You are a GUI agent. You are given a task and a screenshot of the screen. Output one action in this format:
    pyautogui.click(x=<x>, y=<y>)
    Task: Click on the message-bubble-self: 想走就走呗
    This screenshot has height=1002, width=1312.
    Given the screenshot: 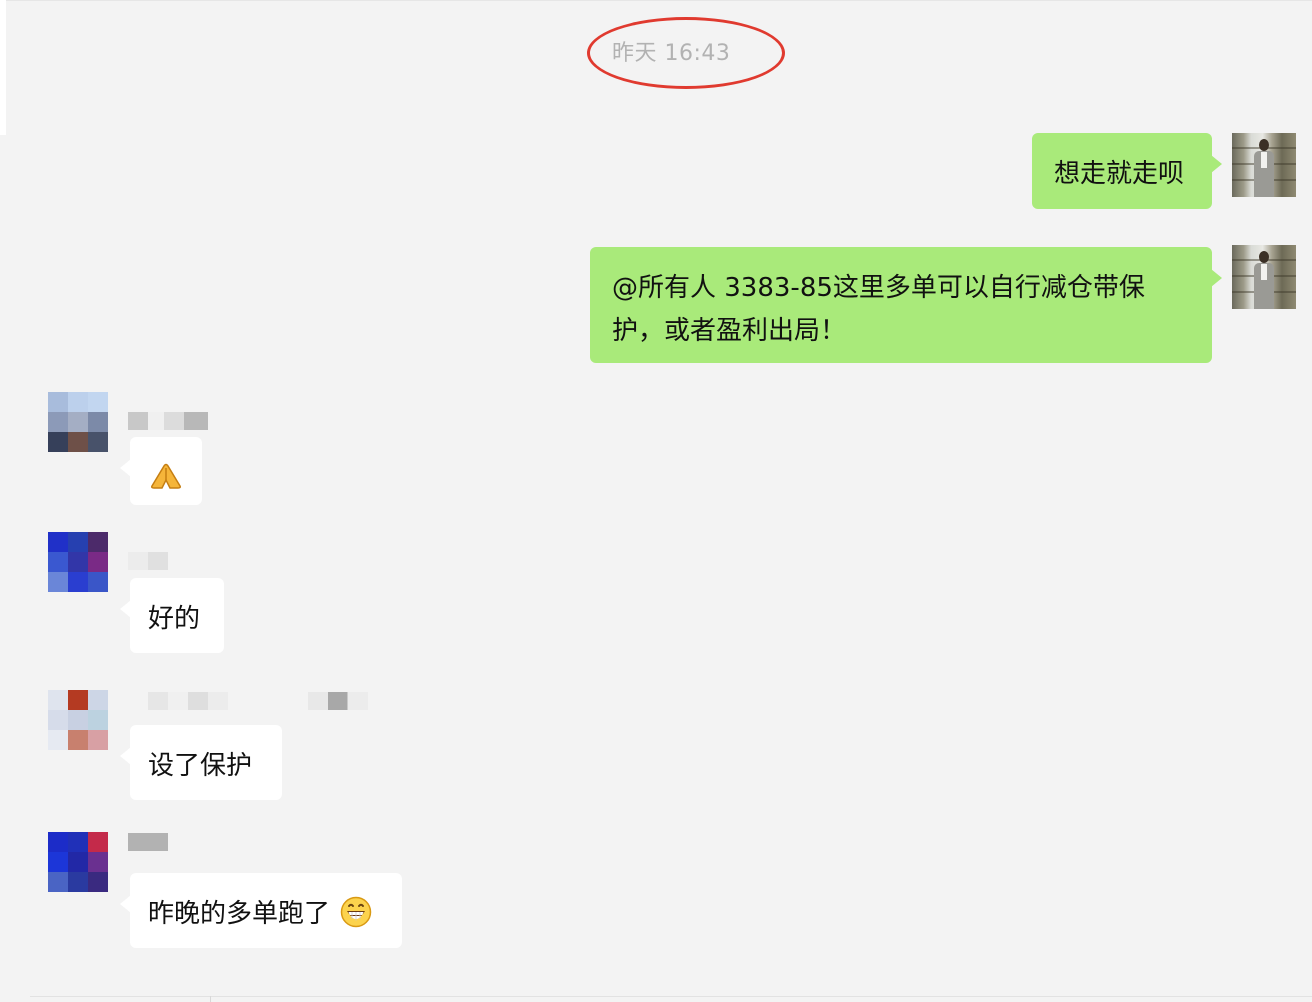 What is the action you would take?
    pyautogui.click(x=1127, y=171)
    